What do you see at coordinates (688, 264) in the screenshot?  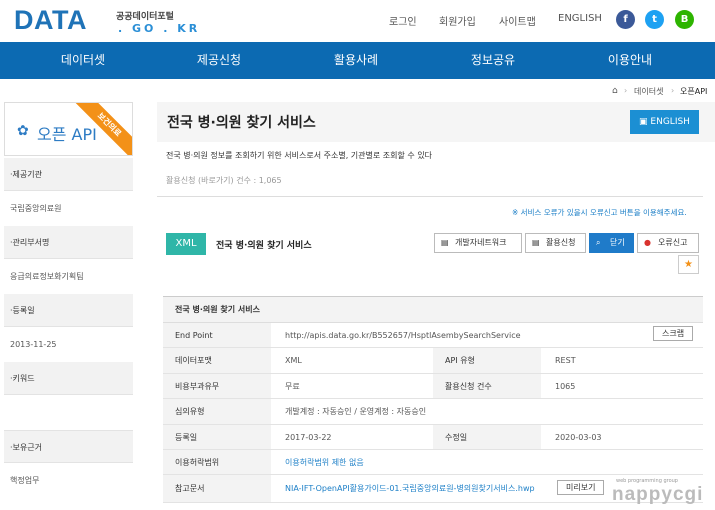 I see `favorite-star-icon: ★` at bounding box center [688, 264].